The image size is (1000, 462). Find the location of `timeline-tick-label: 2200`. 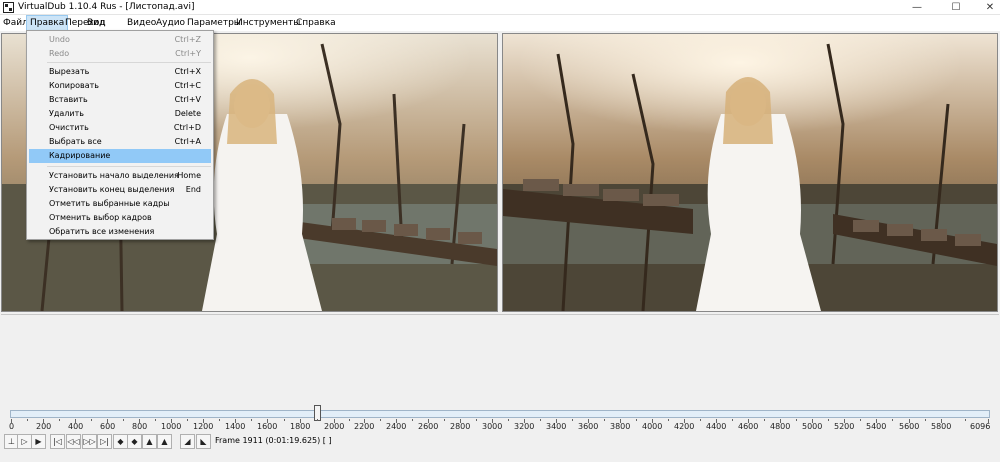

timeline-tick-label: 2200 is located at coordinates (364, 426).